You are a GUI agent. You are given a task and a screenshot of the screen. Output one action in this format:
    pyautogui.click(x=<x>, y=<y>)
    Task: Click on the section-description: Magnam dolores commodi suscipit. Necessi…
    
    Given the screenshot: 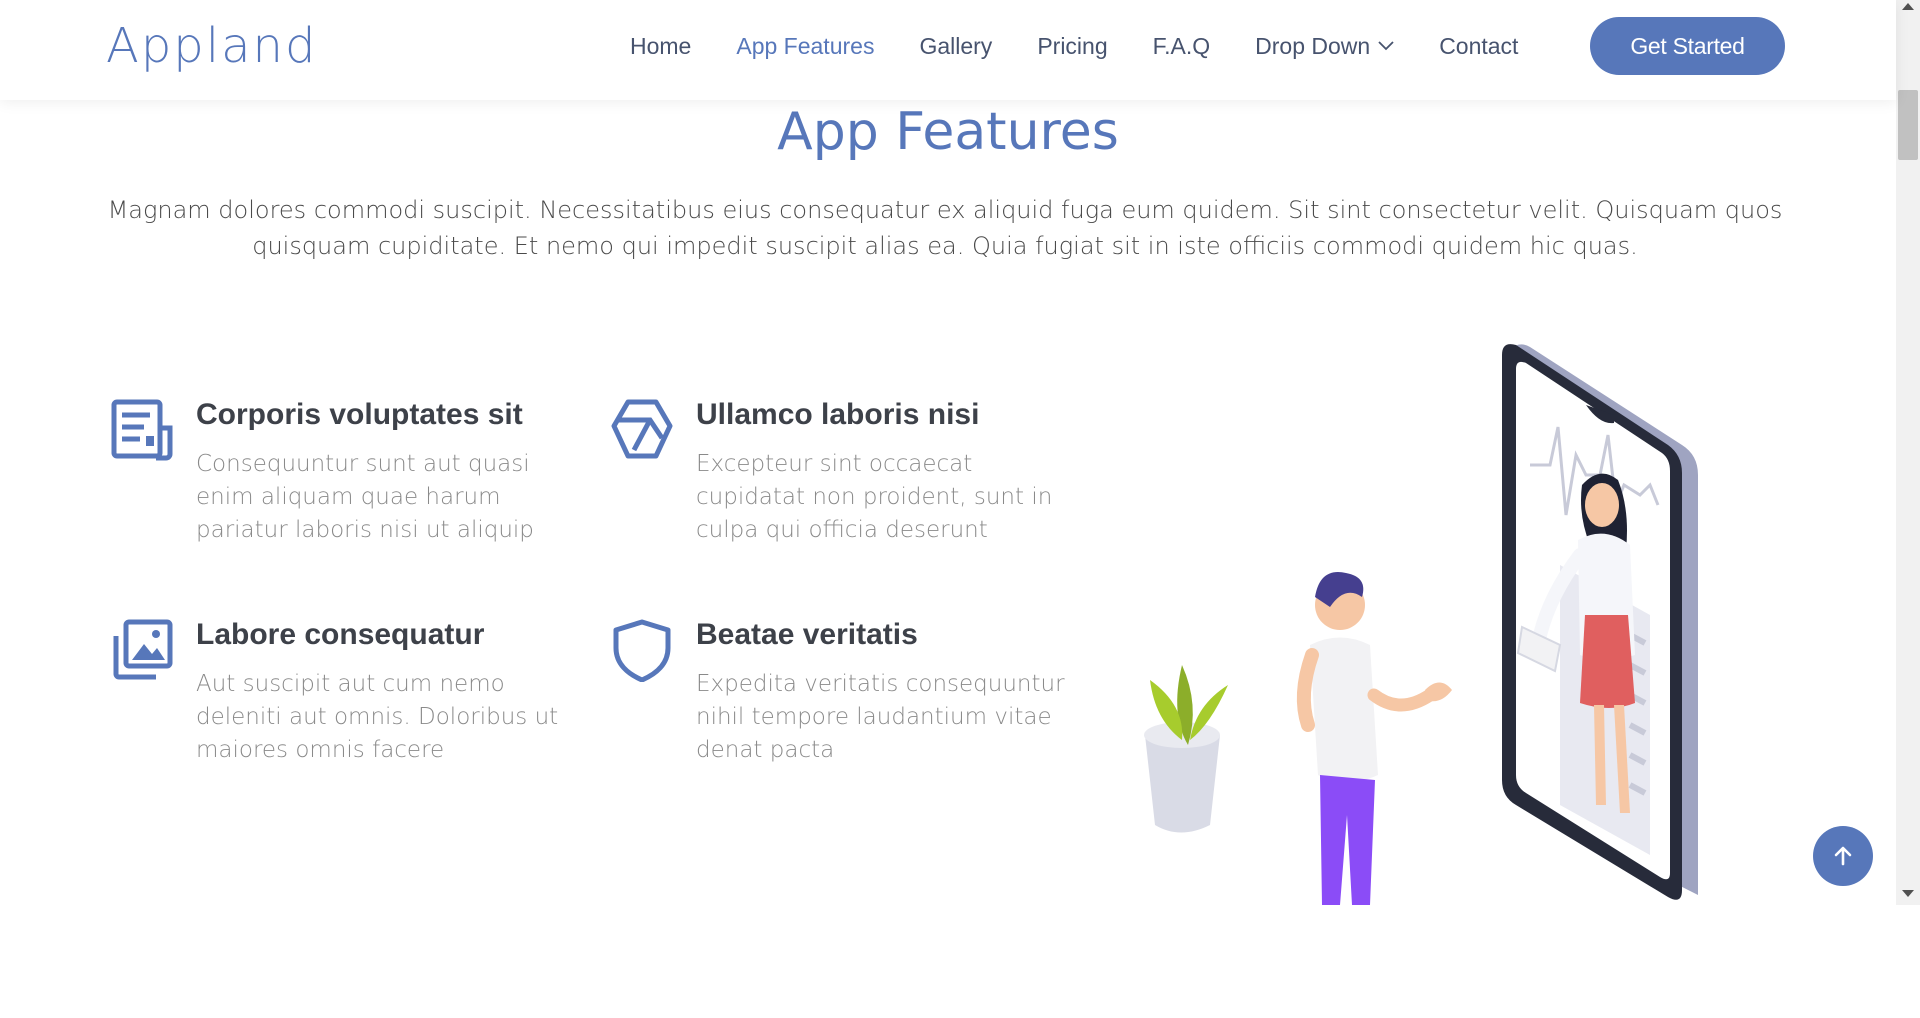 What is the action you would take?
    pyautogui.click(x=945, y=228)
    